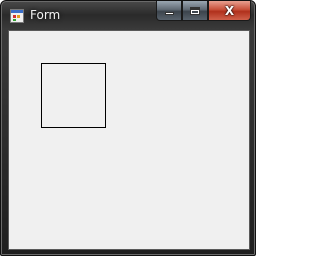 The image size is (320, 256). What do you see at coordinates (129, 16) in the screenshot?
I see `title-bar: Form X` at bounding box center [129, 16].